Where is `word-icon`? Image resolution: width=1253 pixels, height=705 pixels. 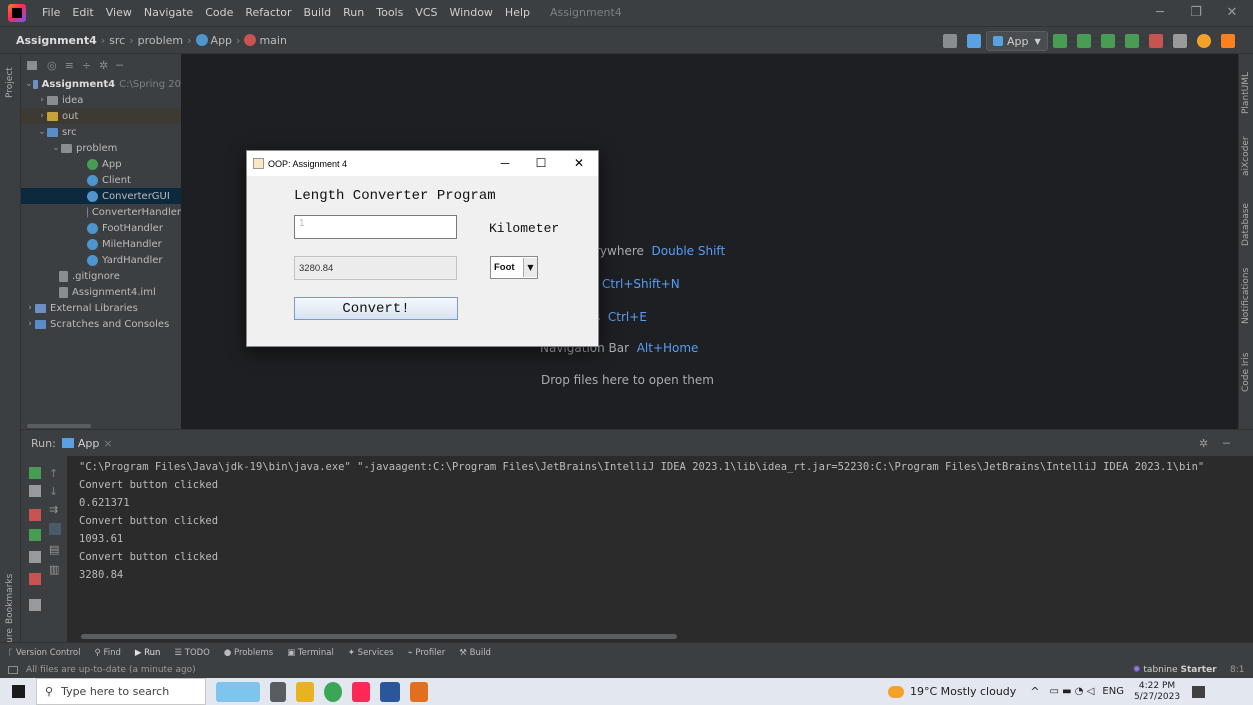
word-icon is located at coordinates (390, 691).